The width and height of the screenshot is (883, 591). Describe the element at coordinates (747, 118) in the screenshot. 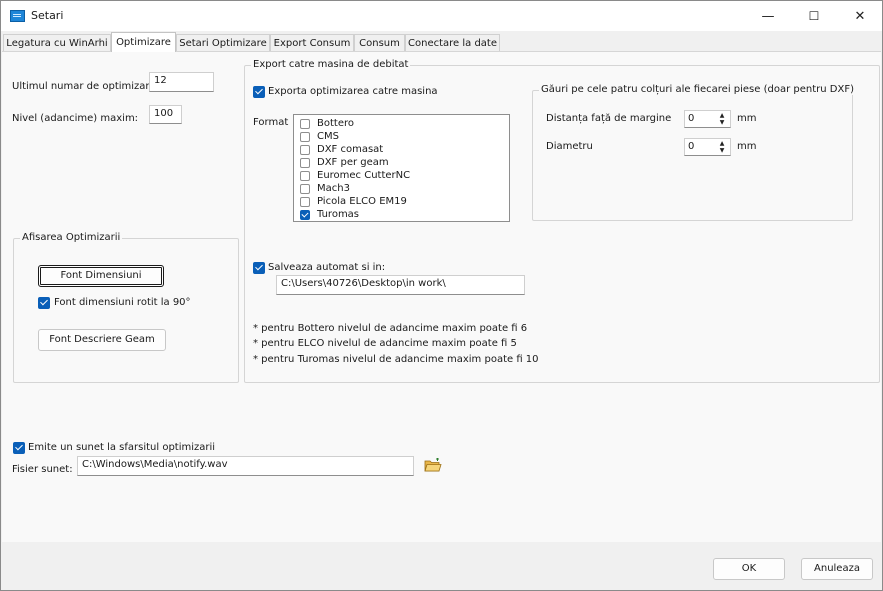

I see `margin-unit: mm` at that location.